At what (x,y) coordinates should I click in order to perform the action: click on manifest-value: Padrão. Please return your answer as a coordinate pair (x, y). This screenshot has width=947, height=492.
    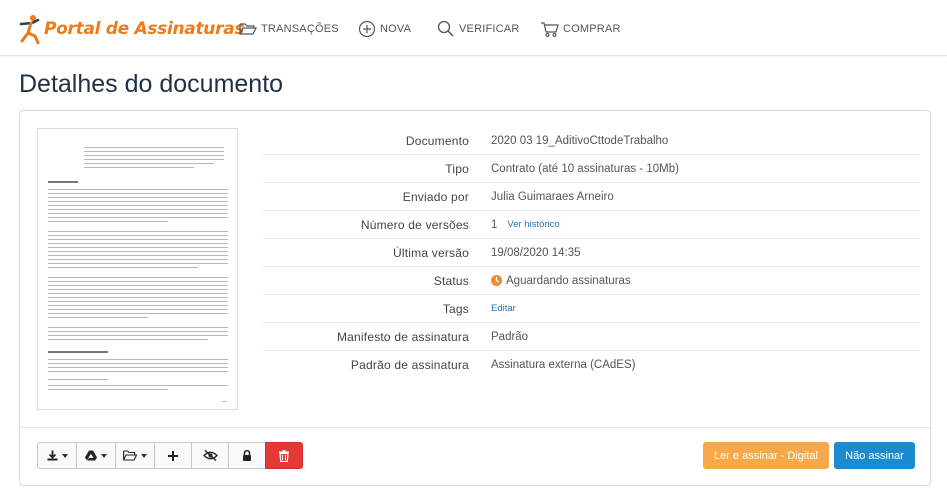
    Looking at the image, I should click on (510, 336).